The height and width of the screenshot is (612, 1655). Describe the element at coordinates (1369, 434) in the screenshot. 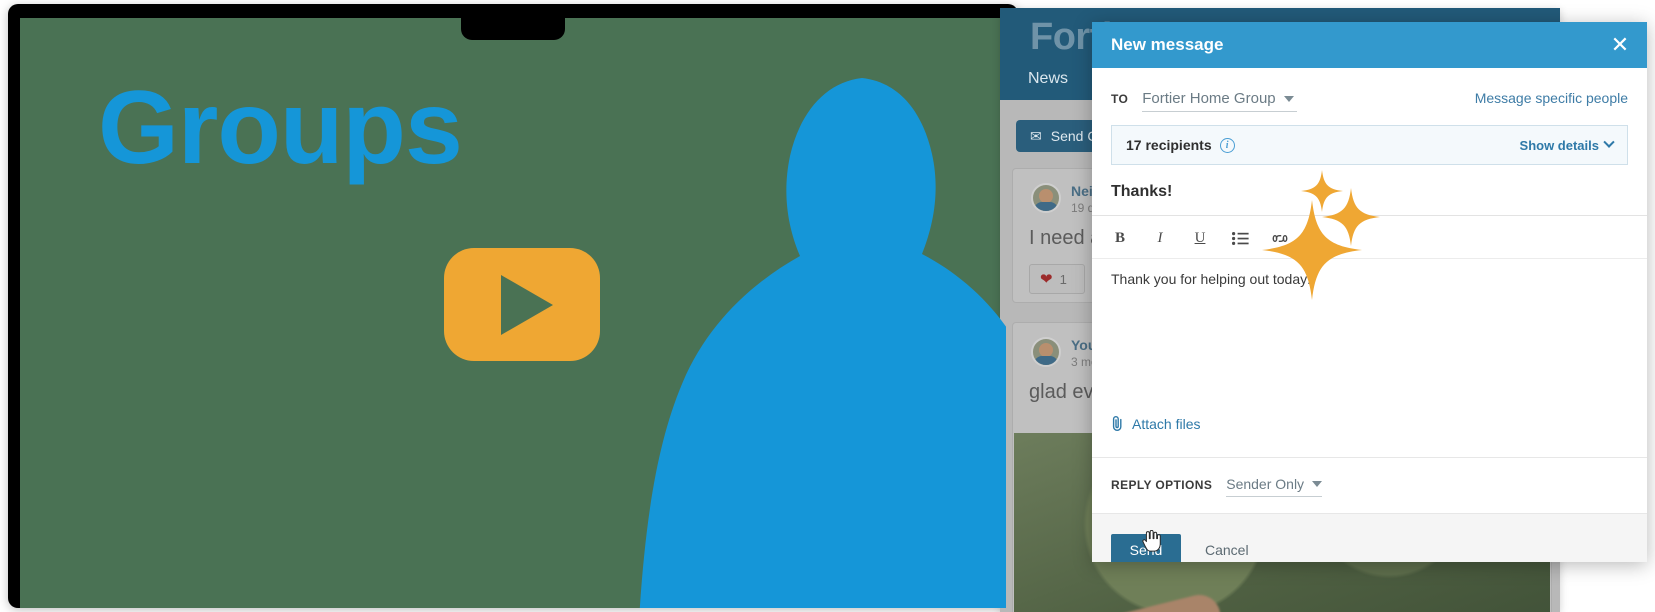

I see `attach-row: Attach files` at that location.